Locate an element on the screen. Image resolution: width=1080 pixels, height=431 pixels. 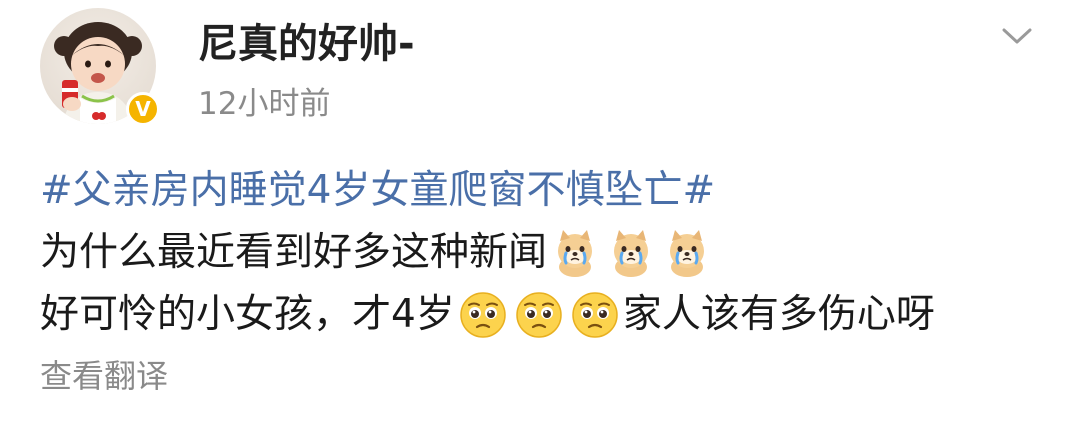
hashtag-link: #父亲房内睡觉4岁女童爬窗不慎坠亡# is located at coordinates (377, 191).